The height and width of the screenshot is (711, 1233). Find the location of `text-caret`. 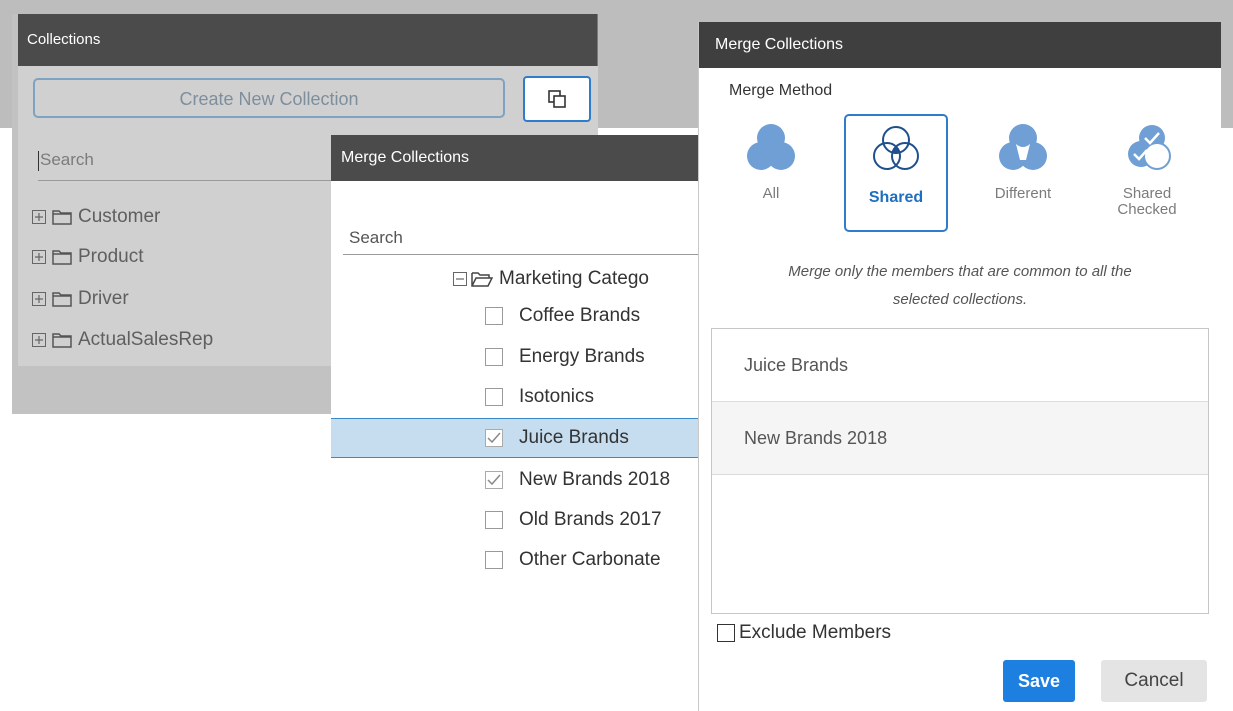

text-caret is located at coordinates (38, 160).